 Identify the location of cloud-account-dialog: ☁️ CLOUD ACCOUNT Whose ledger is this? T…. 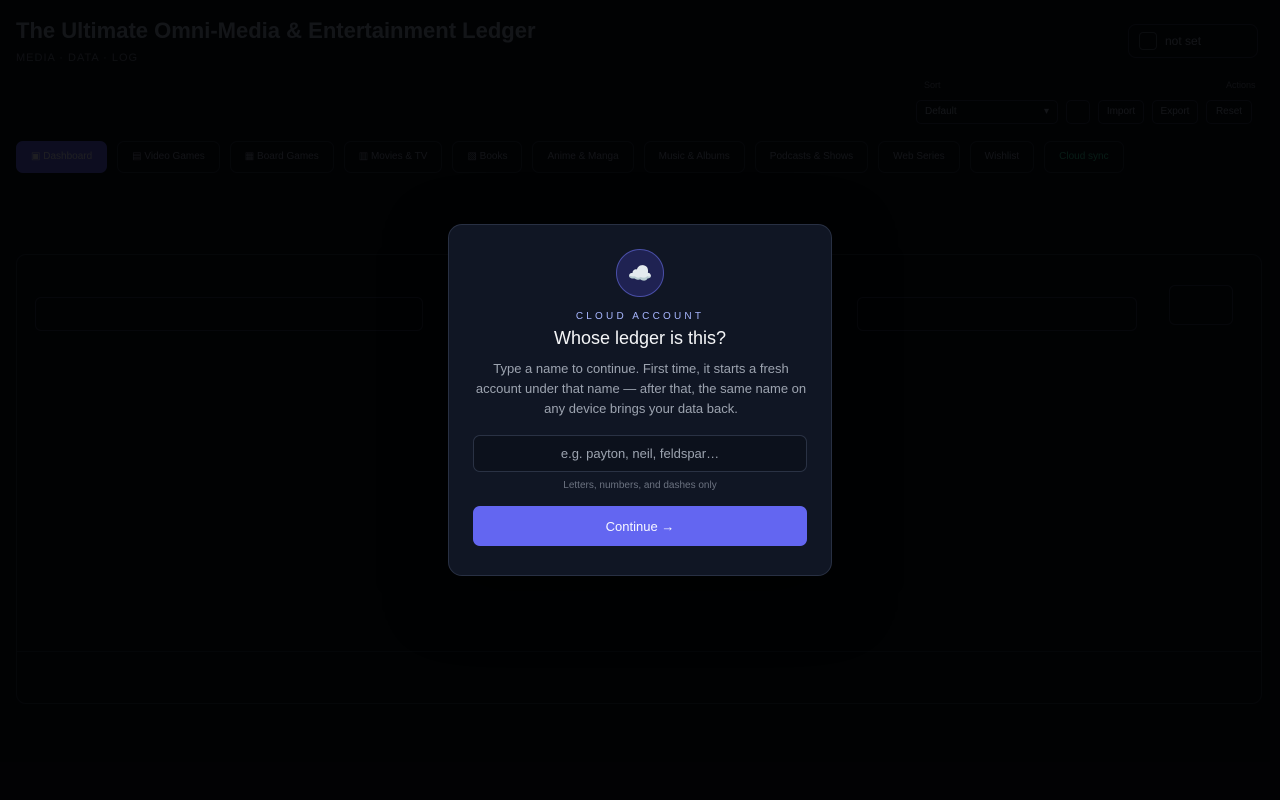
(640, 400).